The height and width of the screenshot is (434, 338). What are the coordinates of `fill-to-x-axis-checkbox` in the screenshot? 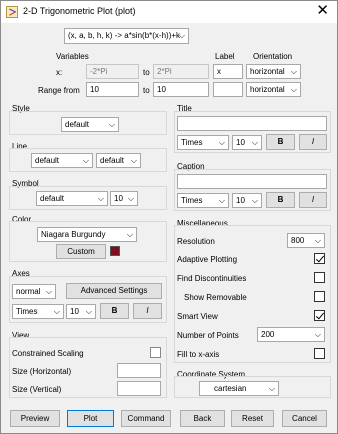 It's located at (319, 353).